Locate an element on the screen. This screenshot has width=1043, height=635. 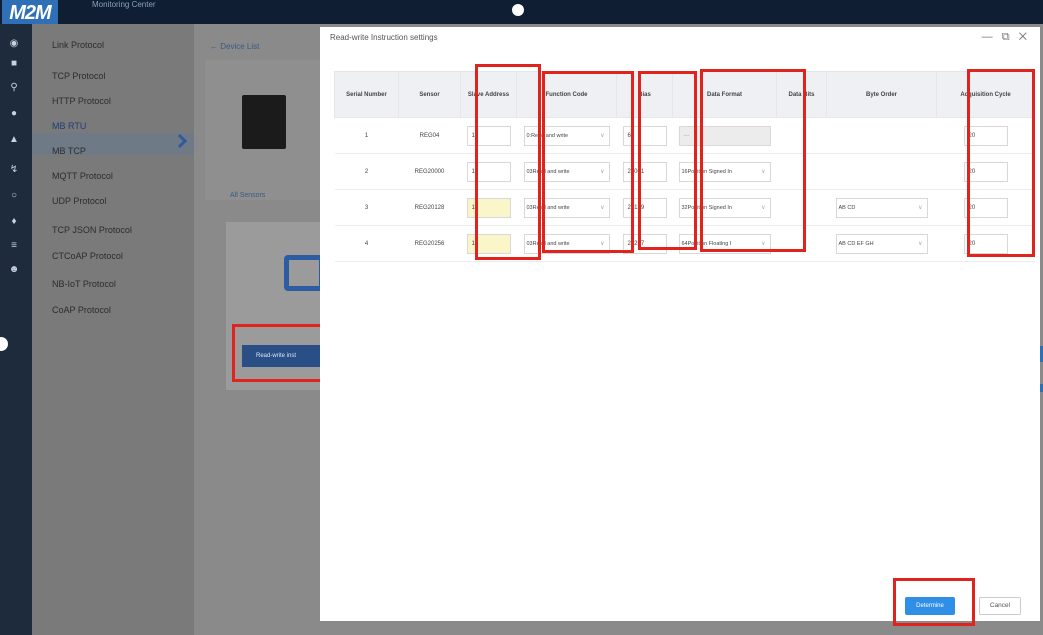
cloud-icon: ▲ is located at coordinates (14, 140).